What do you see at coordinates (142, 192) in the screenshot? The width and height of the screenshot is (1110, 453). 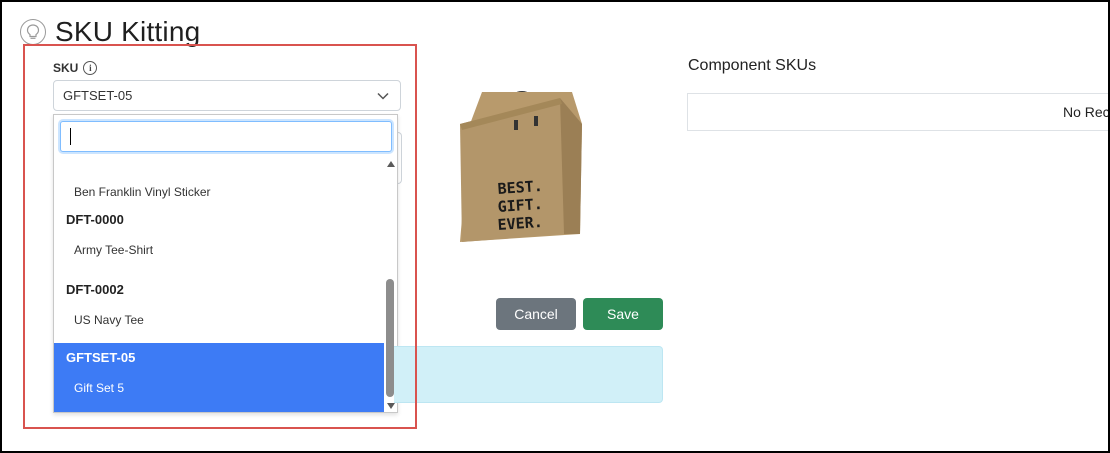 I see `option-ben-franklin-vinyl-sticker: Ben Franklin Vinyl Sticker` at bounding box center [142, 192].